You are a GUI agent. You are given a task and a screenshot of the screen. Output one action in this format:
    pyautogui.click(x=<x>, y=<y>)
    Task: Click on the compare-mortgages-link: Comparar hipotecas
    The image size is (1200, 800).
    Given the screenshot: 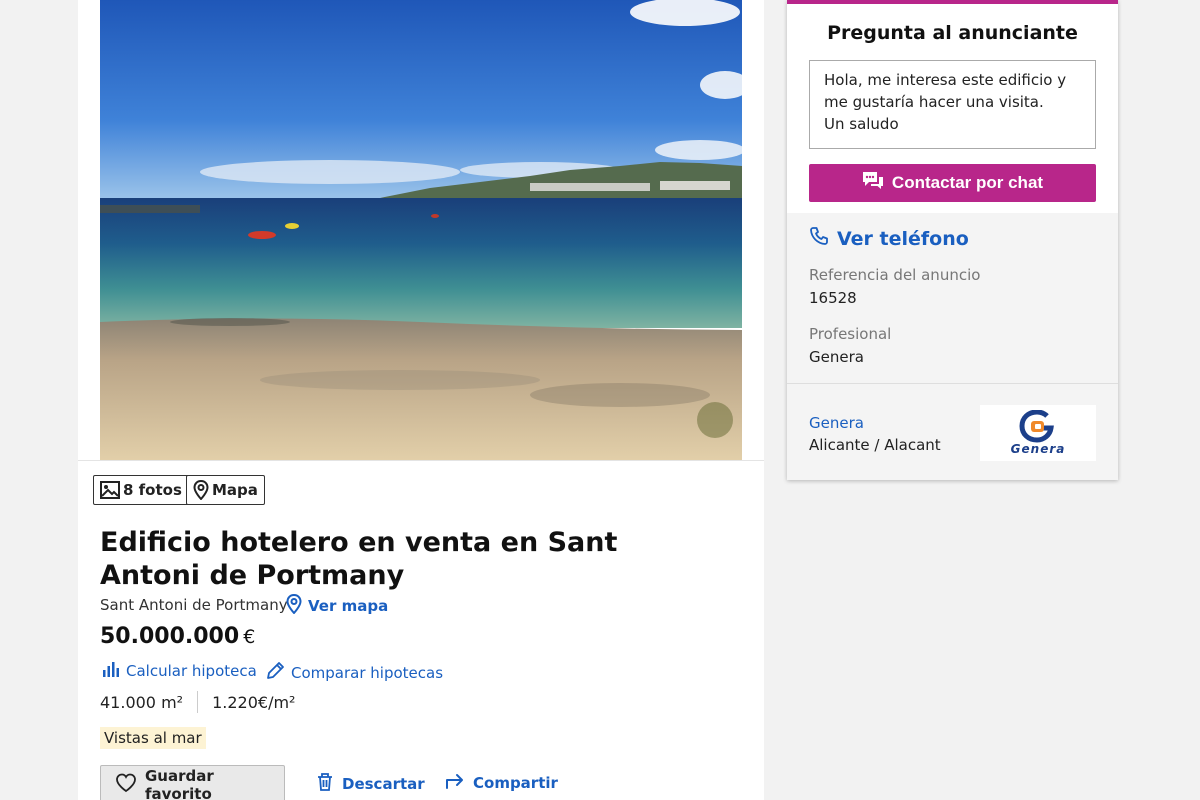 What is the action you would take?
    pyautogui.click(x=354, y=673)
    